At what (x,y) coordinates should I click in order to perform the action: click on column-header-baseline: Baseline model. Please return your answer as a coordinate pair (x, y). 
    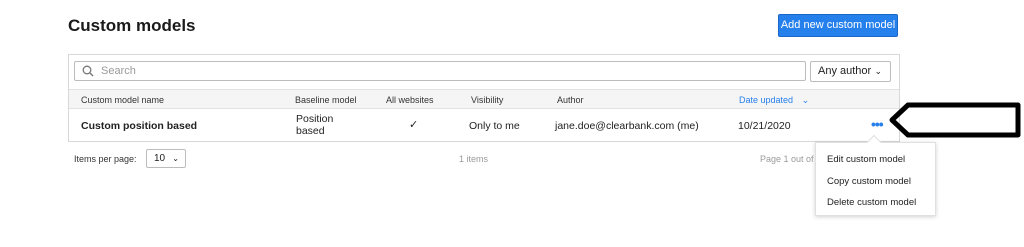
    Looking at the image, I should click on (326, 100).